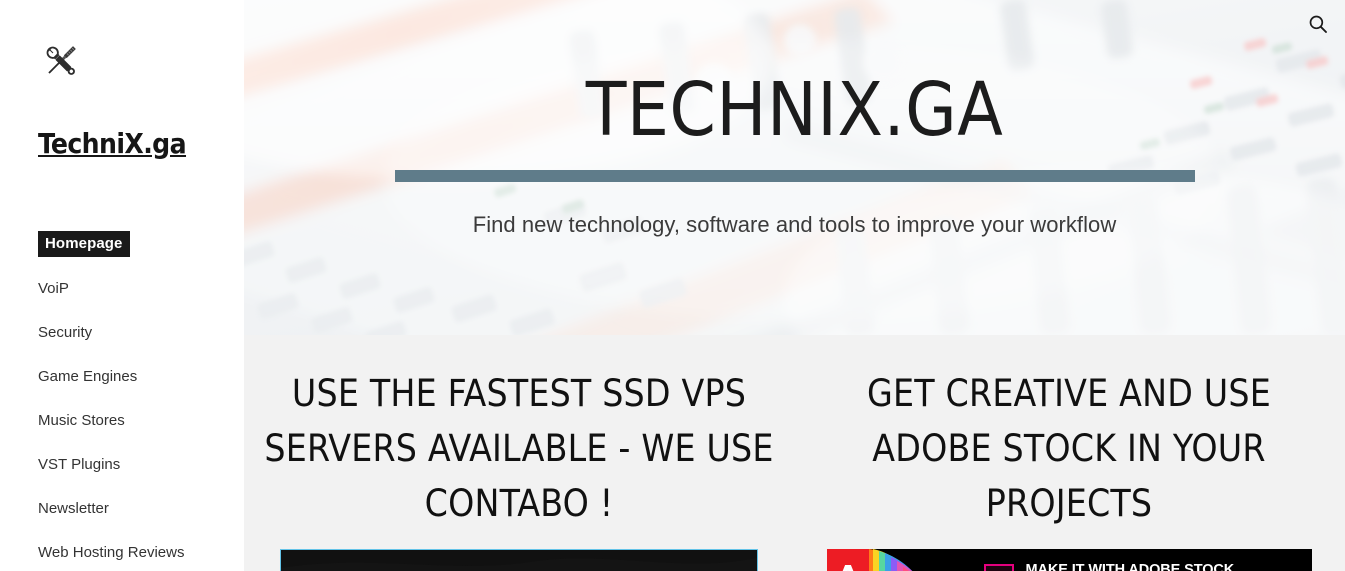 This screenshot has height=571, width=1345. What do you see at coordinates (81, 420) in the screenshot?
I see `sidebar-item-label: Music Stores` at bounding box center [81, 420].